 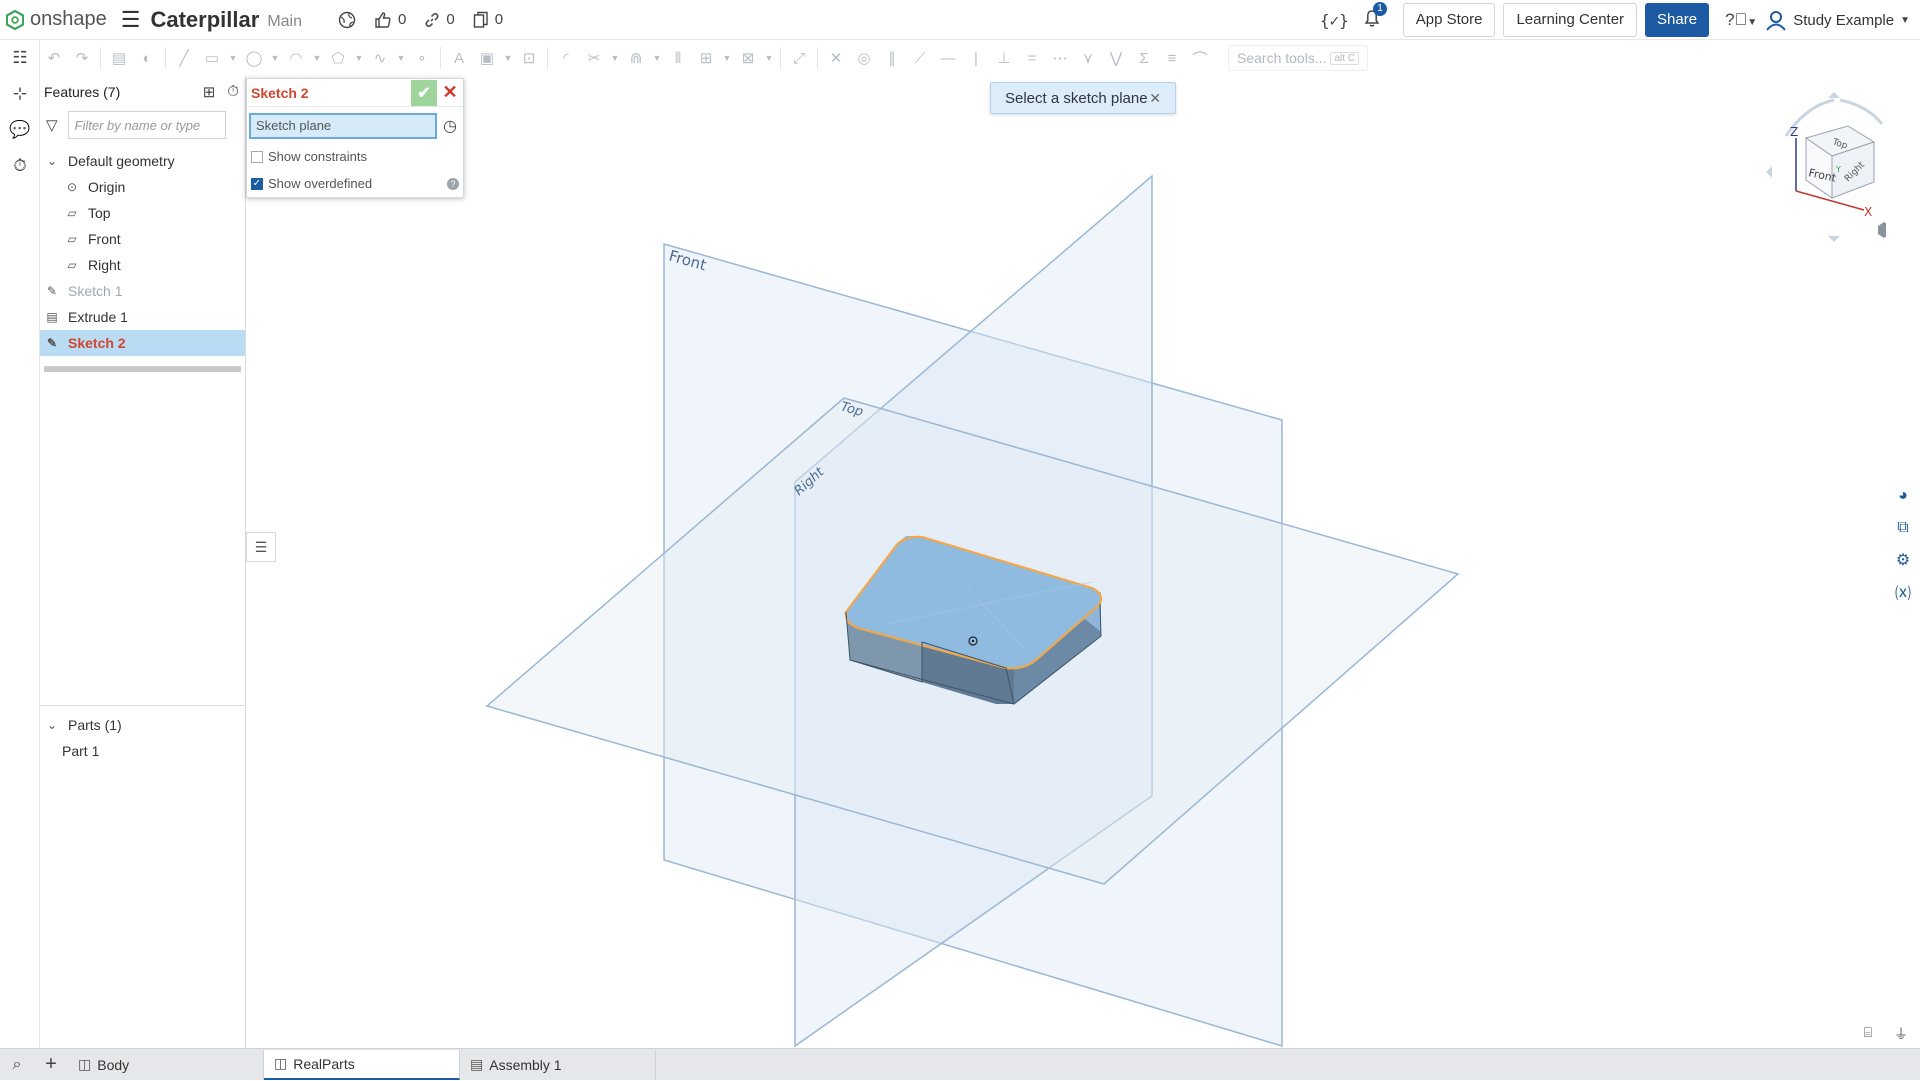 What do you see at coordinates (54, 58) in the screenshot?
I see `undo-icon: ↶` at bounding box center [54, 58].